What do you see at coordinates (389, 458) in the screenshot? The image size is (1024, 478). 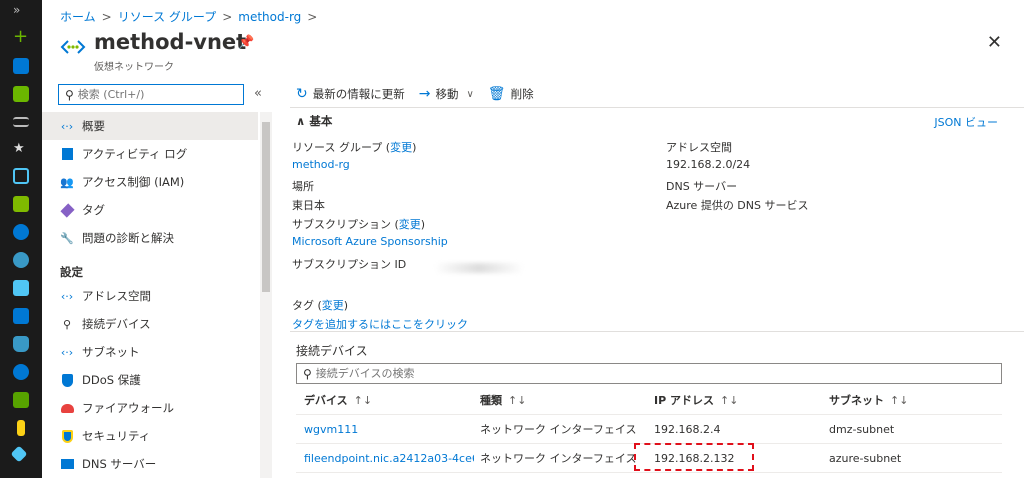 I see `device-link: fileendpoint.nic.a2412a03-4ce6-` at bounding box center [389, 458].